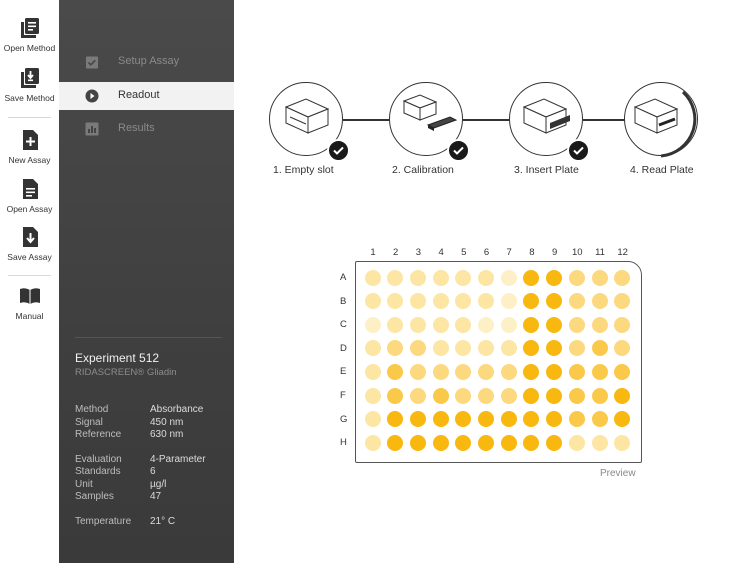 The image size is (750, 563). Describe the element at coordinates (508, 348) in the screenshot. I see `well-D7` at that location.